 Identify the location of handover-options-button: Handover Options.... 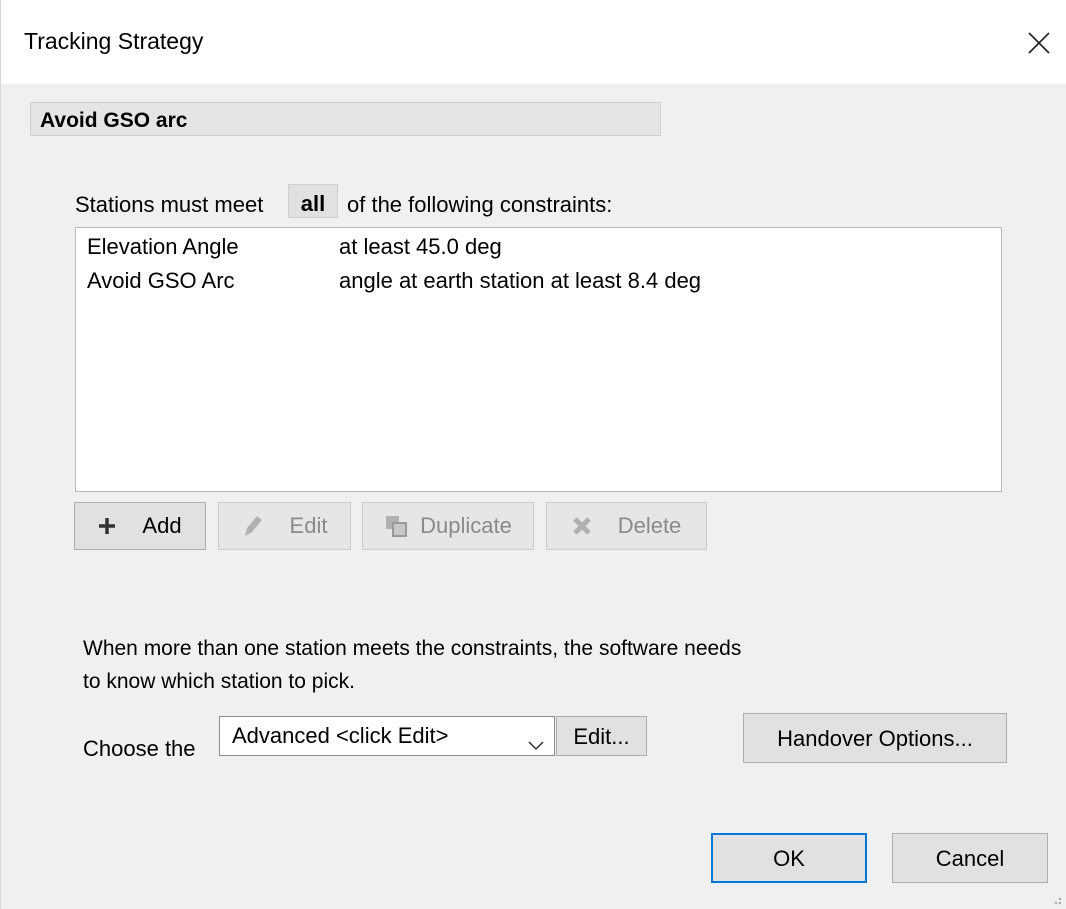
(875, 738).